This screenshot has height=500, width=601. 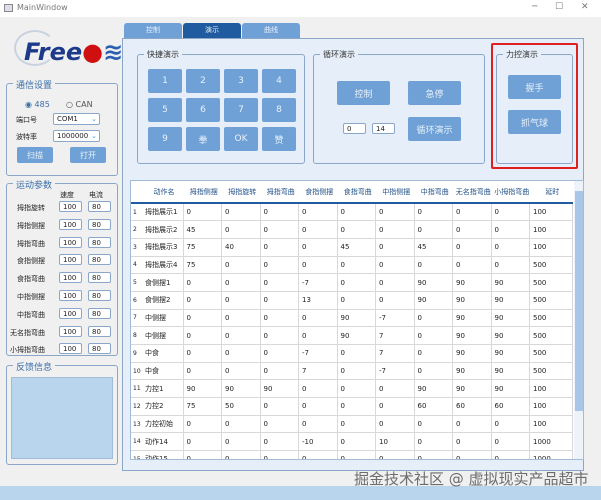 What do you see at coordinates (434, 129) in the screenshot?
I see `loop-demo-button: 循环演示` at bounding box center [434, 129].